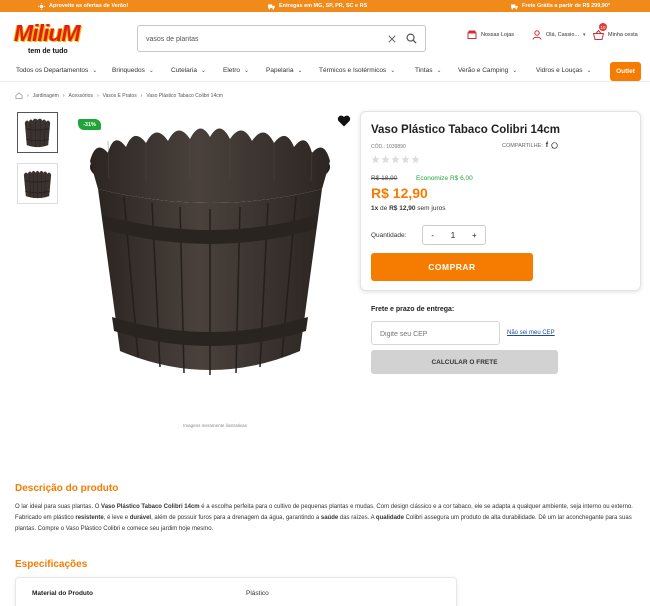  Describe the element at coordinates (560, 6) in the screenshot. I see `shipping-item: Frete Grátis a partir de R$ 299,90*` at that location.